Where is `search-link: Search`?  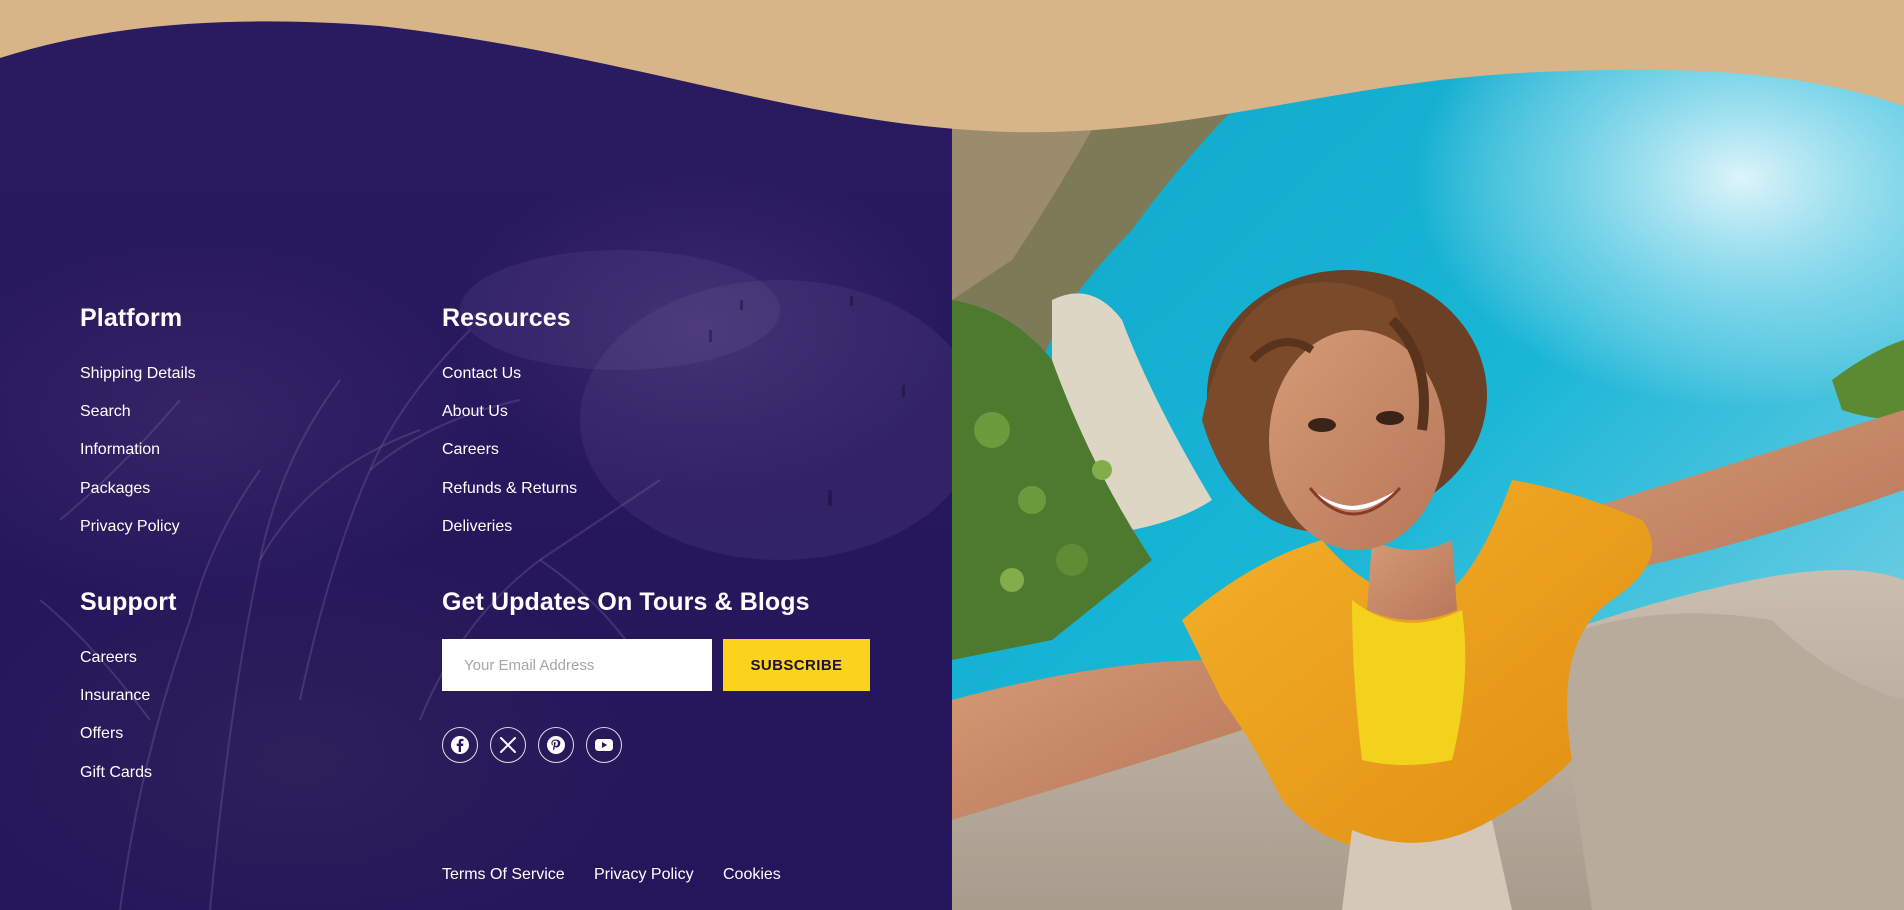
search-link: Search is located at coordinates (105, 412).